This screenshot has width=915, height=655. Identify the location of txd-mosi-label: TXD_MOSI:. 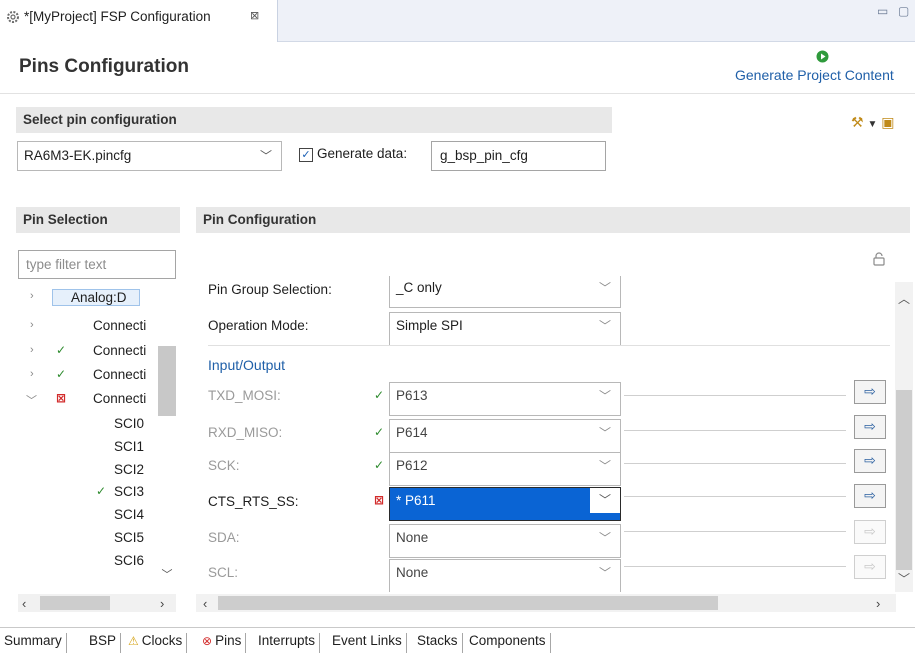
(244, 395).